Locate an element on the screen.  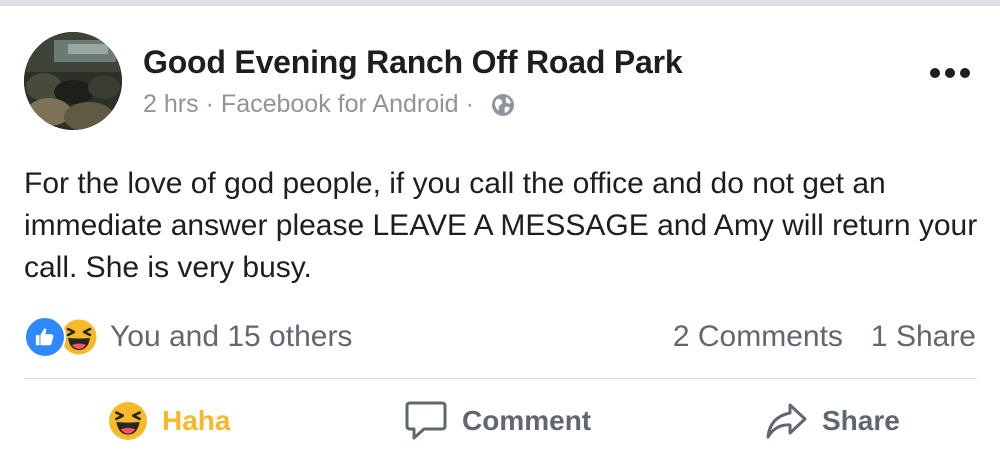
globe-icon is located at coordinates (503, 105).